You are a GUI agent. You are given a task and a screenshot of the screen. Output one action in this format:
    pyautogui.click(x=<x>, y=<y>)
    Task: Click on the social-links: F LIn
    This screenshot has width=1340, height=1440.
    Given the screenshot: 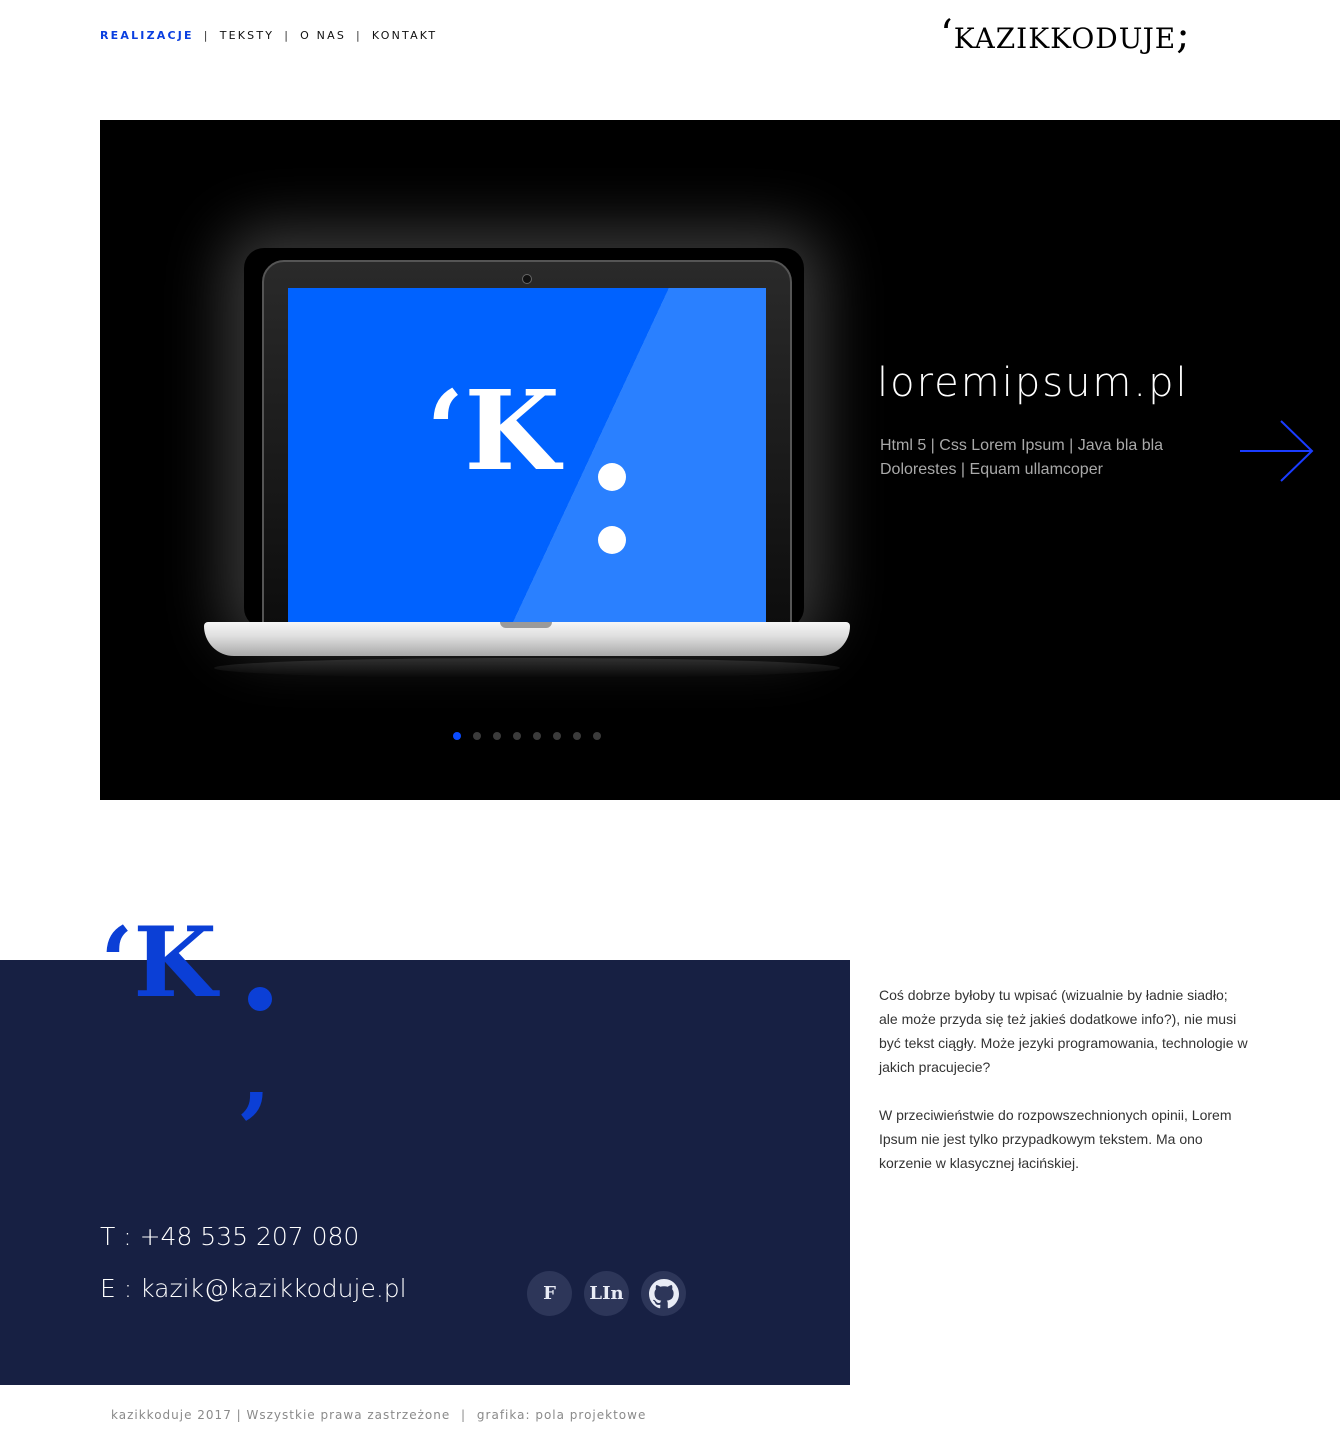 What is the action you would take?
    pyautogui.click(x=606, y=1293)
    